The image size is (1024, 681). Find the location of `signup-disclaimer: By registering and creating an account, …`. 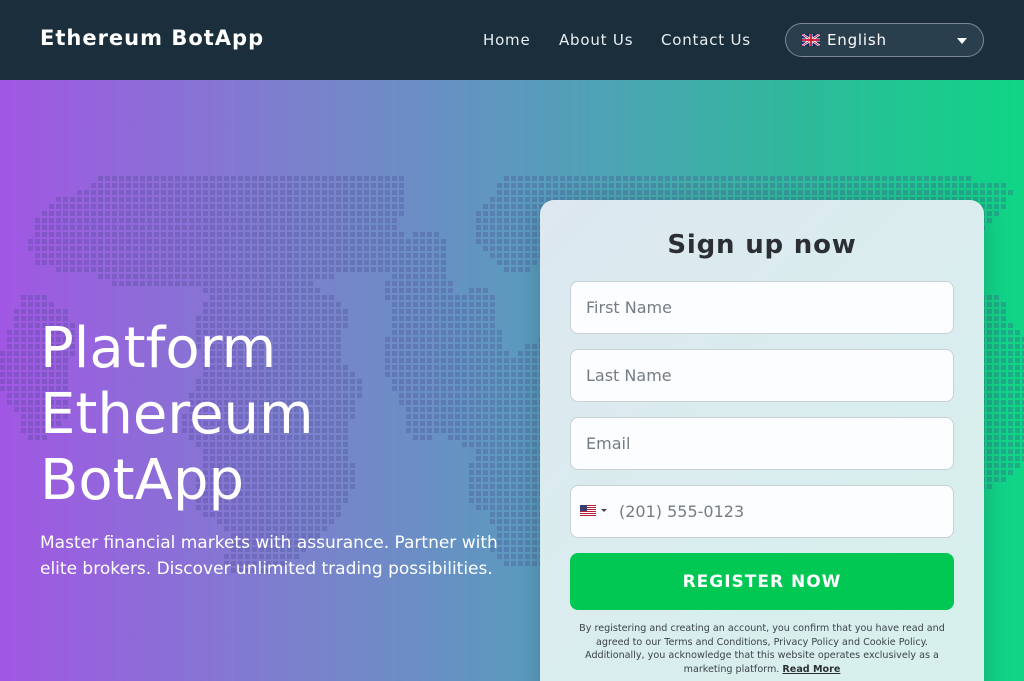

signup-disclaimer: By registering and creating an account, … is located at coordinates (762, 649).